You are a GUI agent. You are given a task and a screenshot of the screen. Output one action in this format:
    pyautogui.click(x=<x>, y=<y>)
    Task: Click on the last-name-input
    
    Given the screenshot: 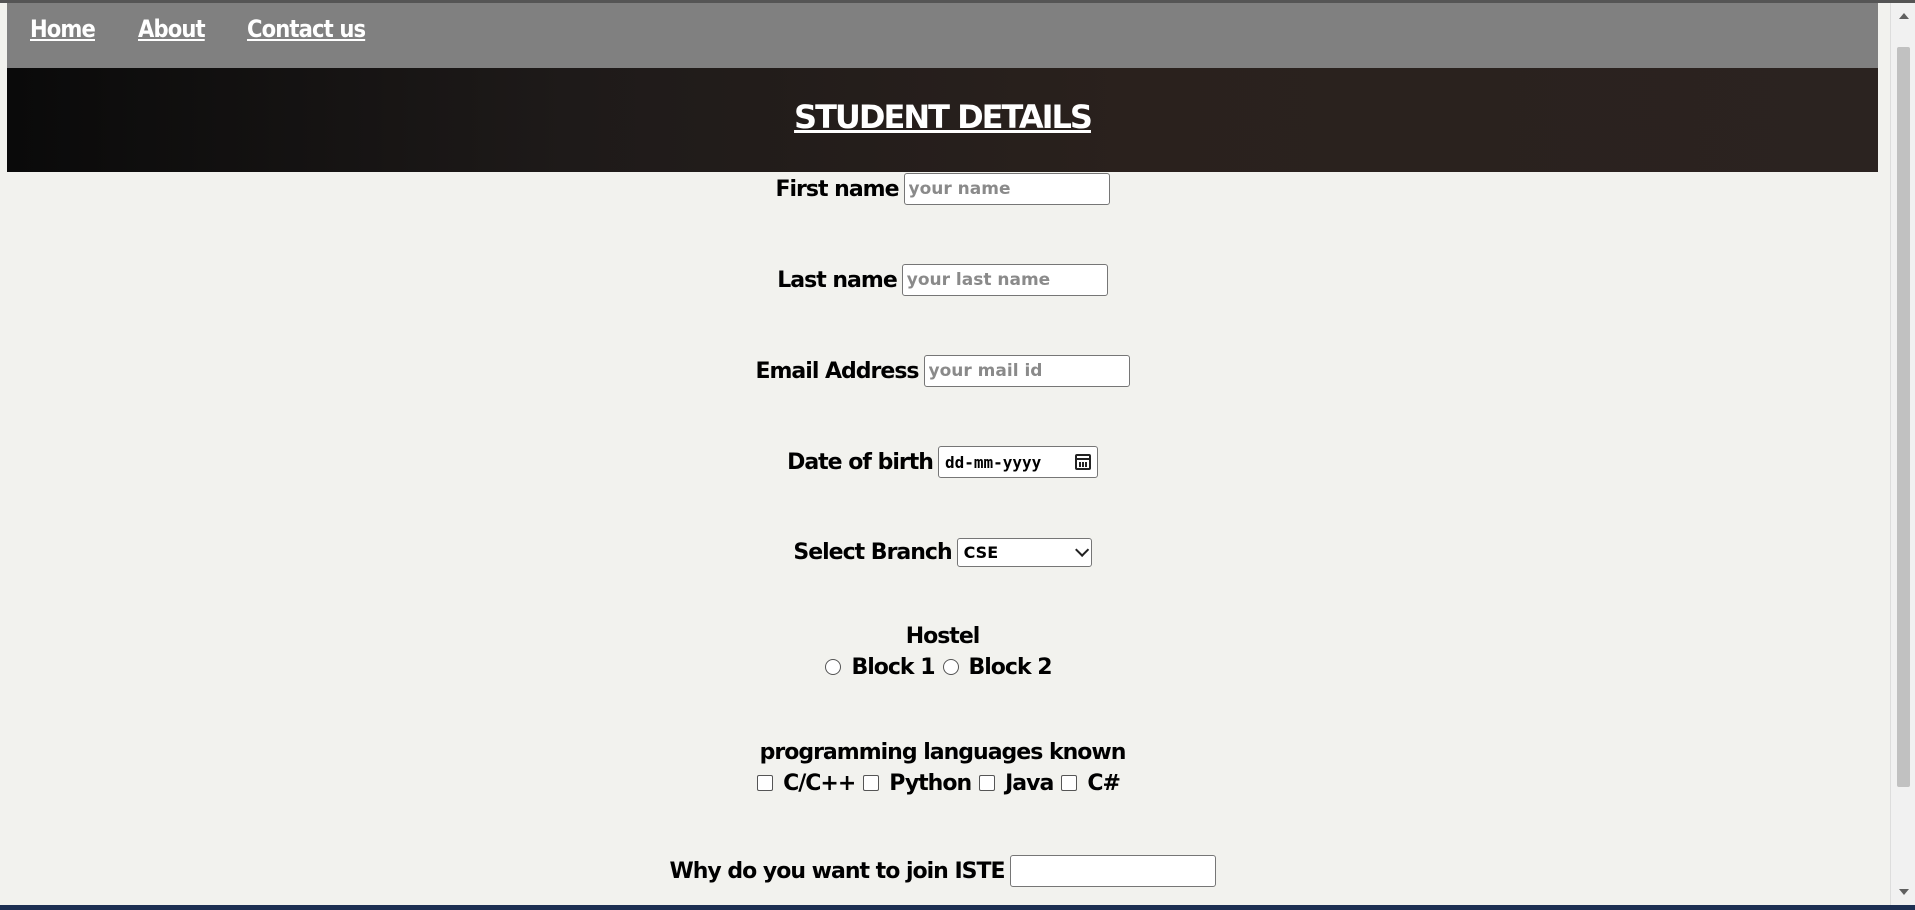 What is the action you would take?
    pyautogui.click(x=1004, y=280)
    